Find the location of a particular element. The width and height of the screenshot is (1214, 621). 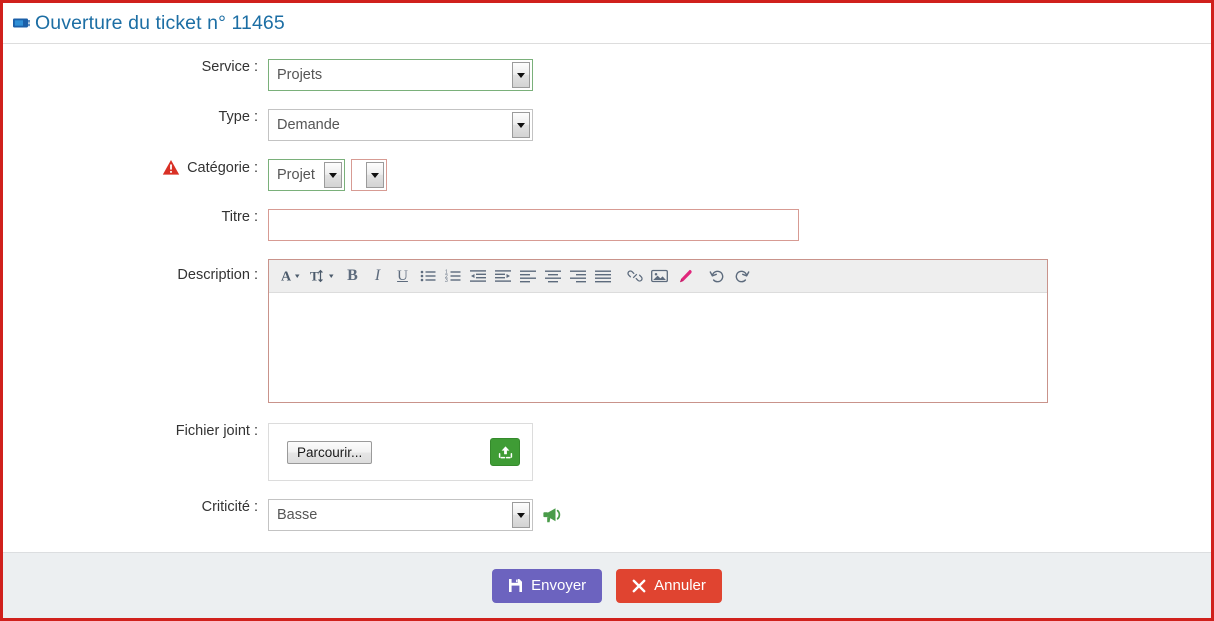

submit-button-label: Envoyer is located at coordinates (559, 585).